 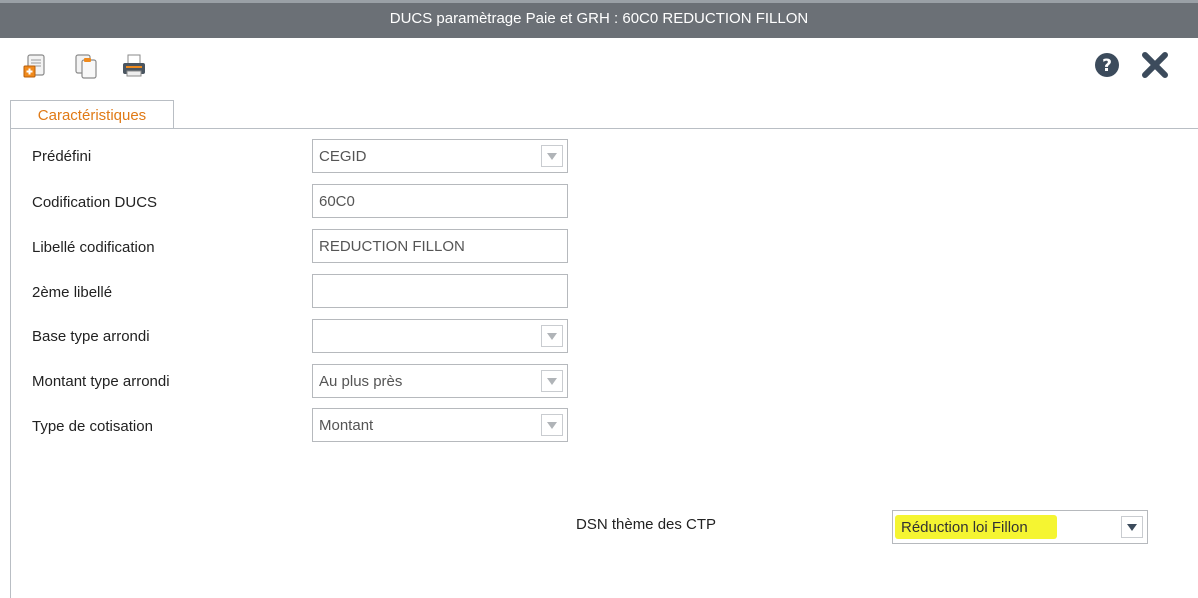 What do you see at coordinates (440, 336) in the screenshot?
I see `base-arrondi-select` at bounding box center [440, 336].